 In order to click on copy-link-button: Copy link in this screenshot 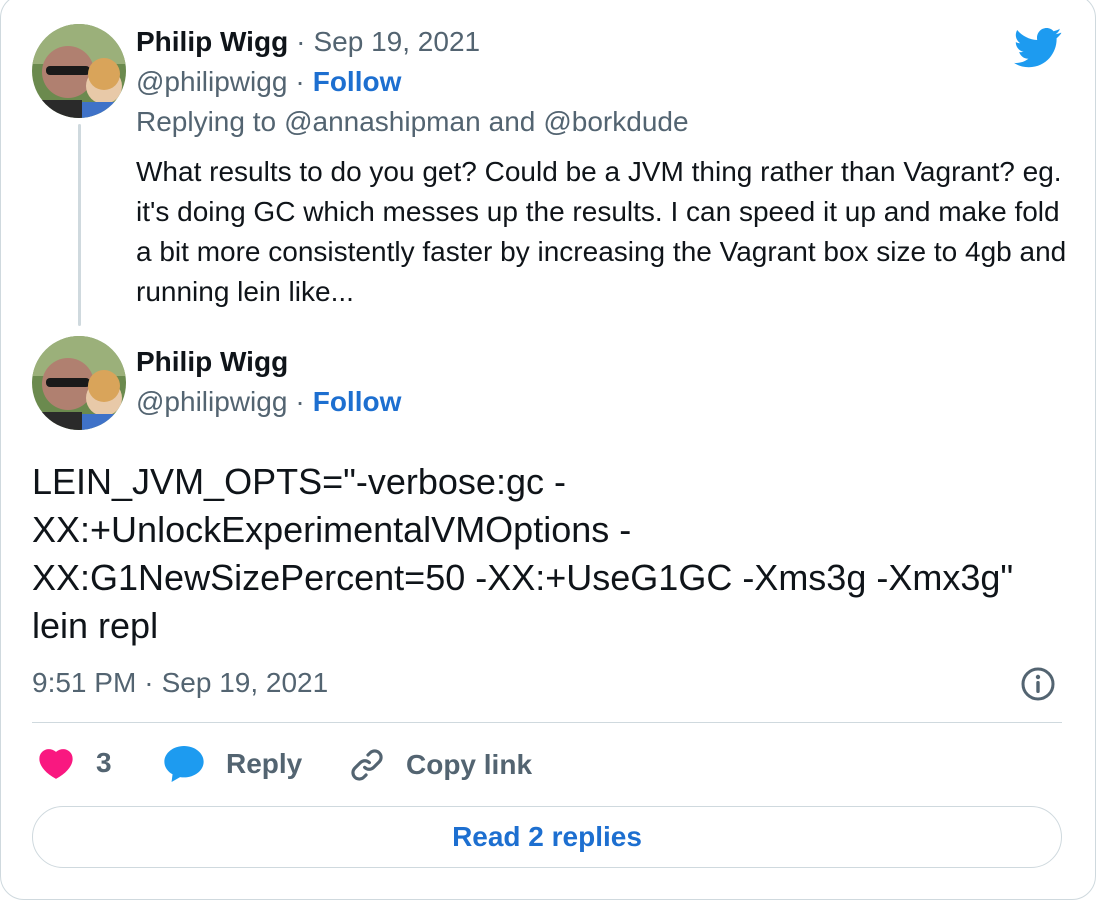, I will do `click(440, 765)`.